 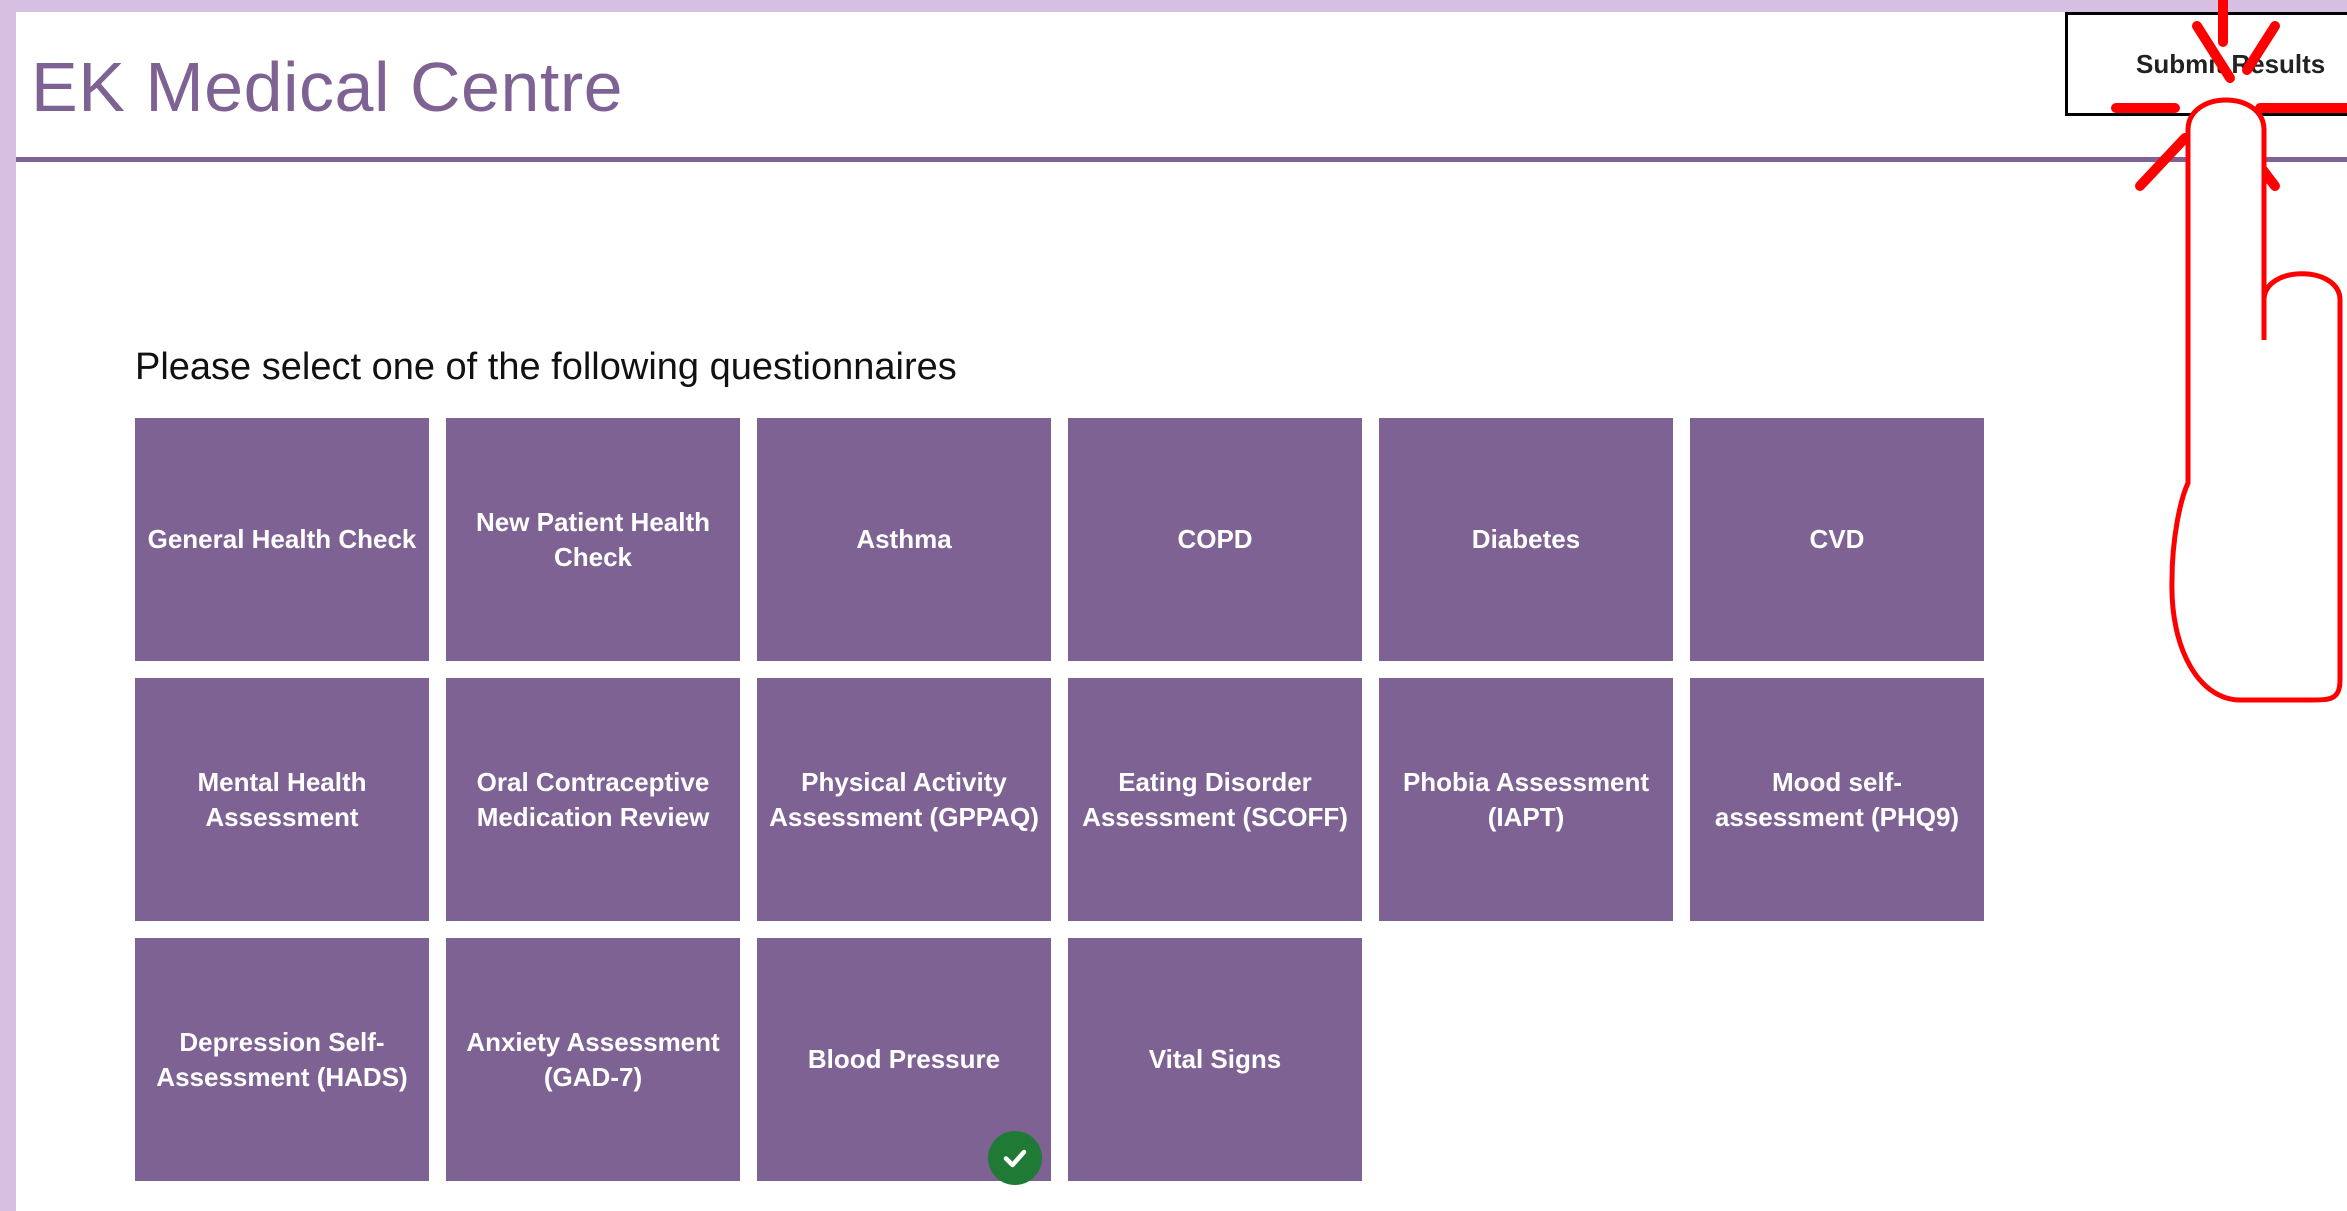 I want to click on header: EK Medical Centre, so click(x=1181, y=87).